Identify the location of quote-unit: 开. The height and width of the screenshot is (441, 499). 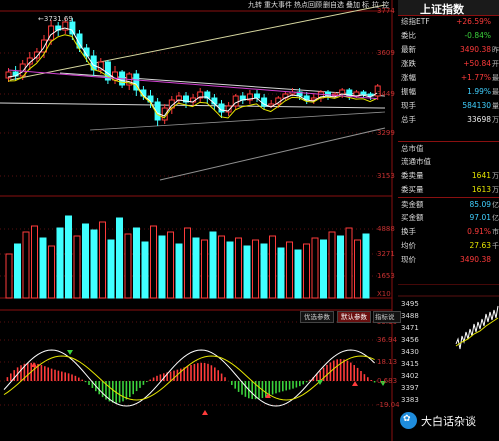
(495, 64).